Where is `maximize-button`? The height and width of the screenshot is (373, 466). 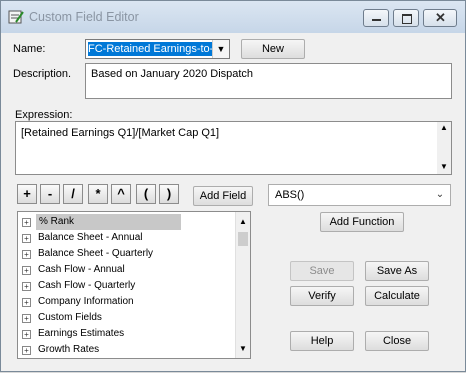
maximize-button is located at coordinates (406, 18).